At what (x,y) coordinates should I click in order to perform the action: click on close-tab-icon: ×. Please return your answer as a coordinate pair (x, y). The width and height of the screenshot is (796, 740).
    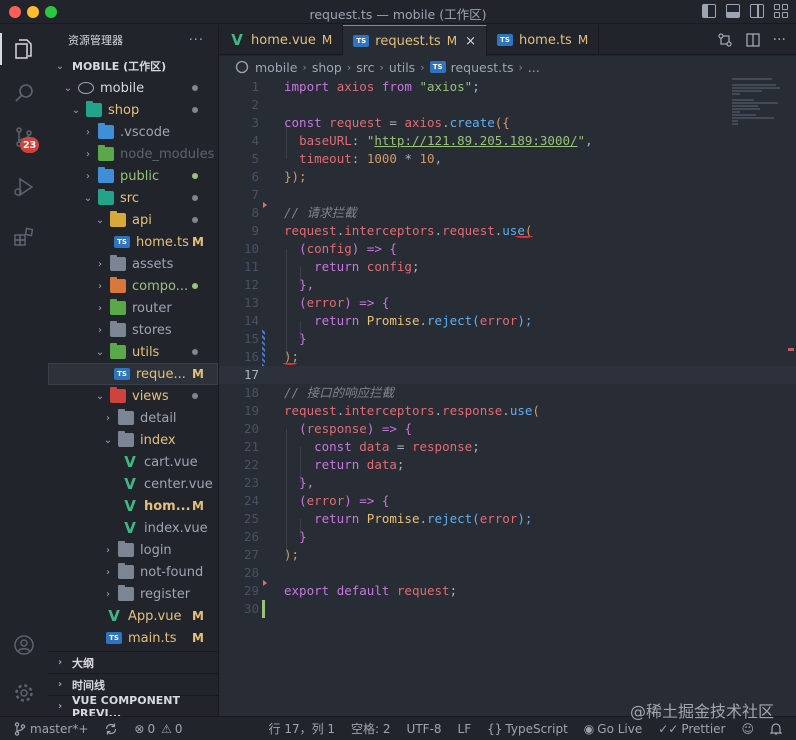
    Looking at the image, I should click on (470, 41).